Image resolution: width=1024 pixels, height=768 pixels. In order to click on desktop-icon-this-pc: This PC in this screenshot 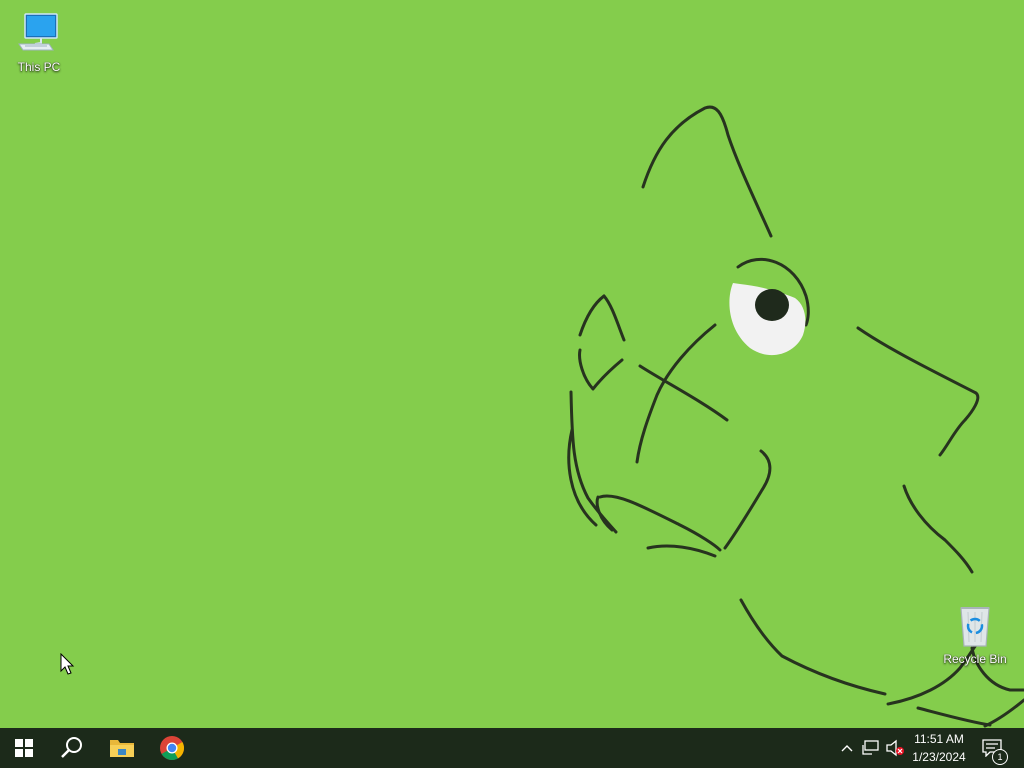, I will do `click(39, 42)`.